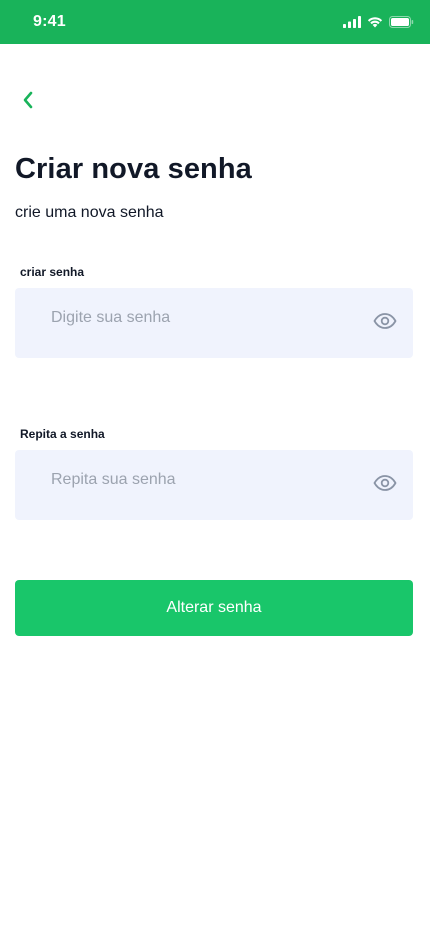 The image size is (430, 932). What do you see at coordinates (133, 169) in the screenshot?
I see `page-title: Criar nova senha` at bounding box center [133, 169].